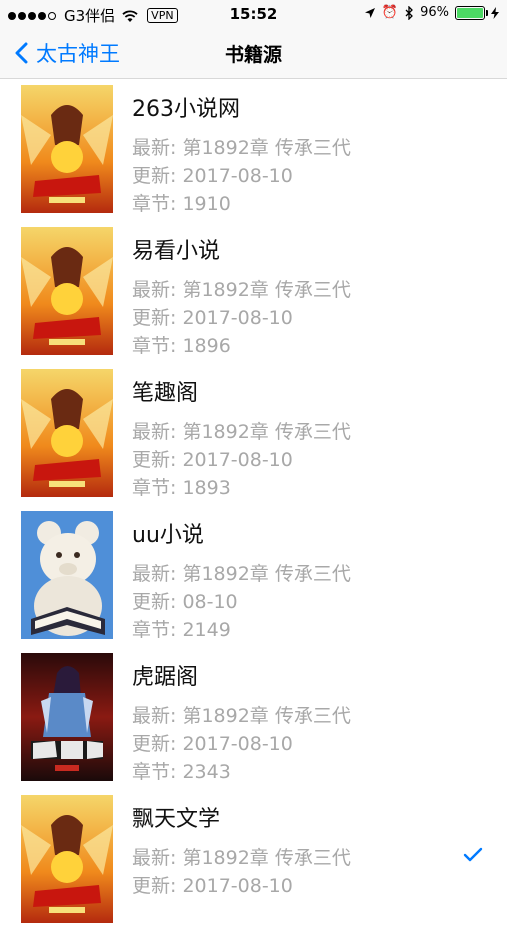  Describe the element at coordinates (165, 677) in the screenshot. I see `source-name: 虎踞阁` at that location.